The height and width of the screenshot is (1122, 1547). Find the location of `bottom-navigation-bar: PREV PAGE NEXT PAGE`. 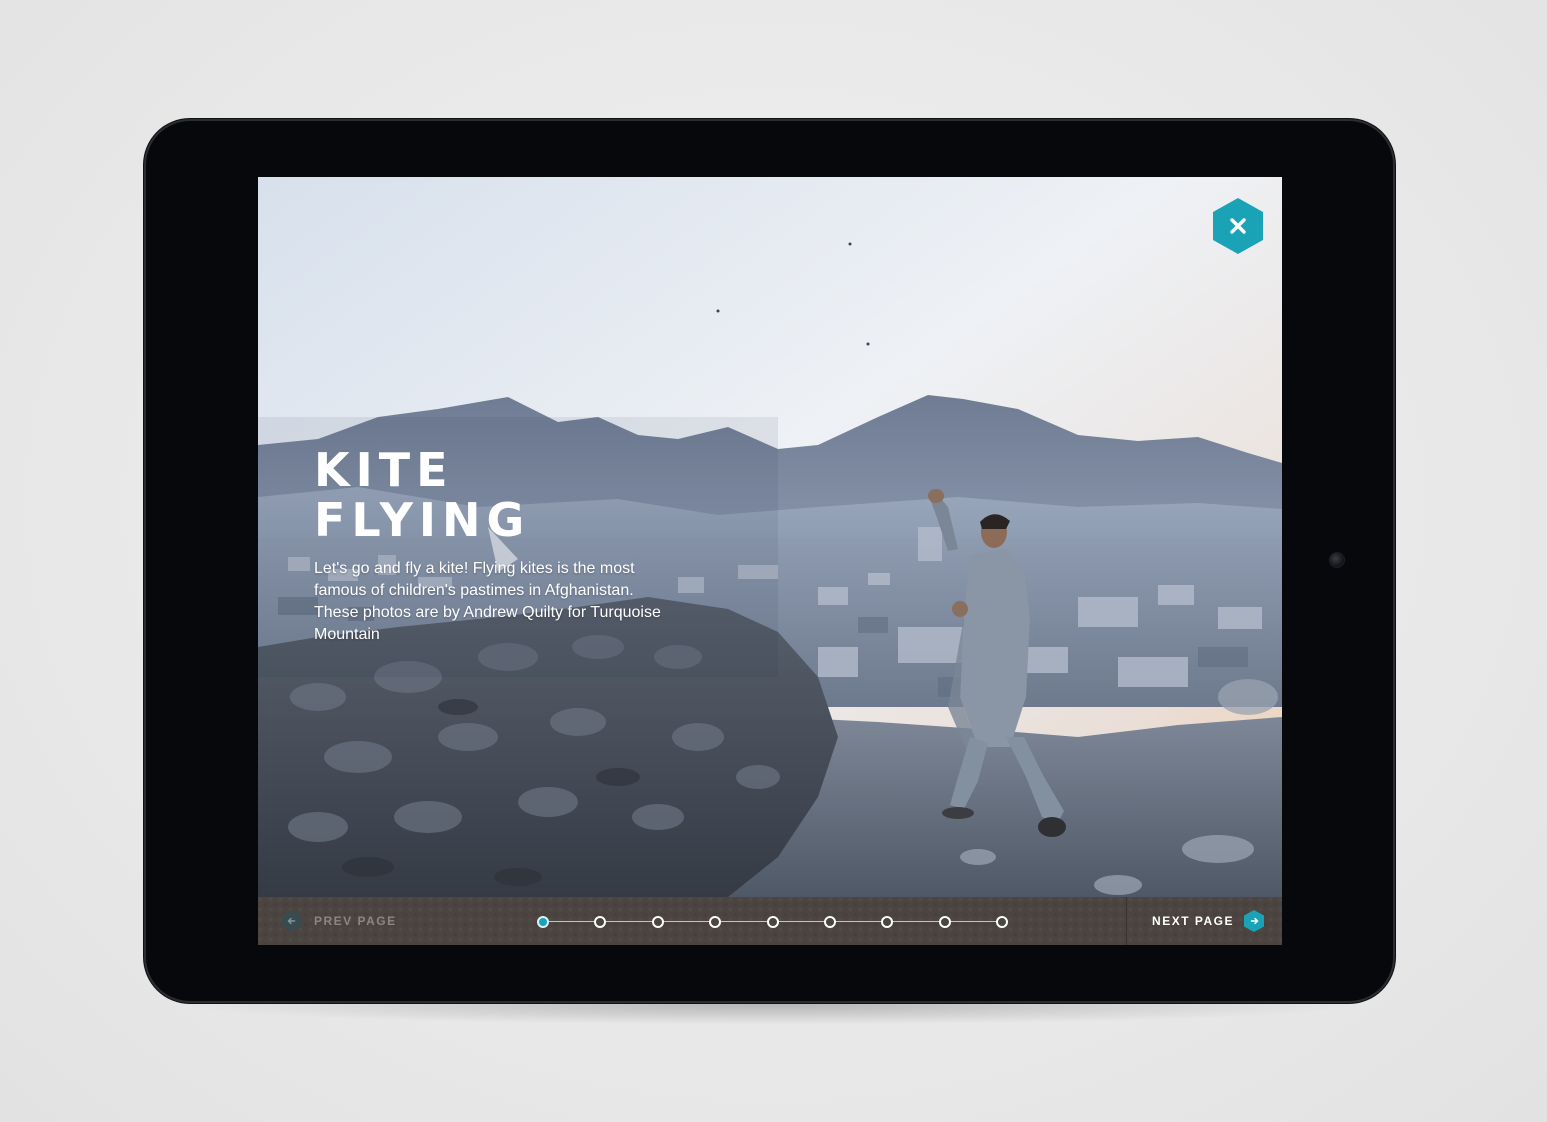

bottom-navigation-bar: PREV PAGE NEXT PAGE is located at coordinates (770, 921).